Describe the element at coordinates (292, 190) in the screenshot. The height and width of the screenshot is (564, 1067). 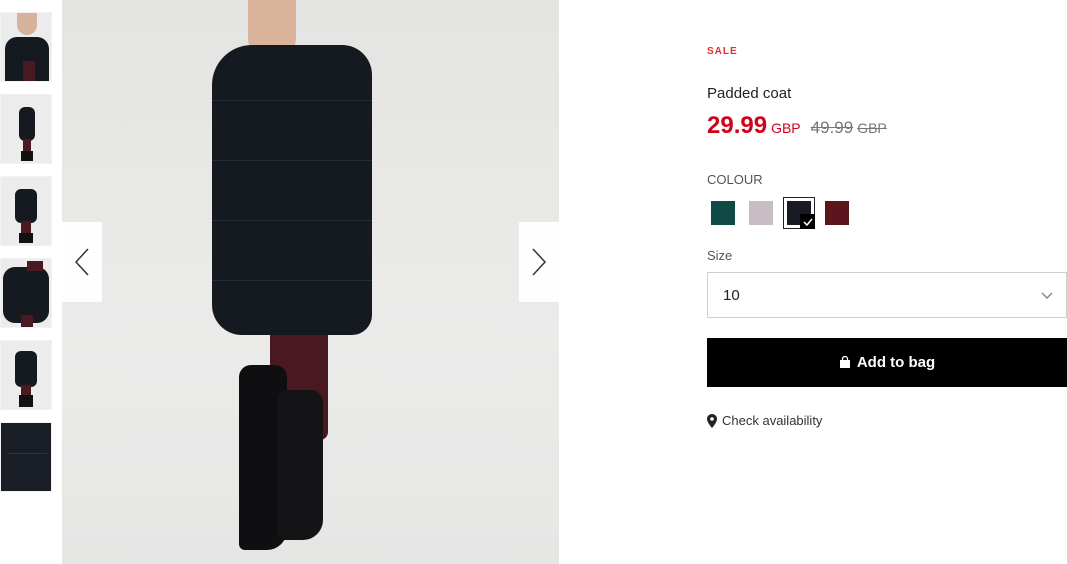
I see `padded-coat-figure` at that location.